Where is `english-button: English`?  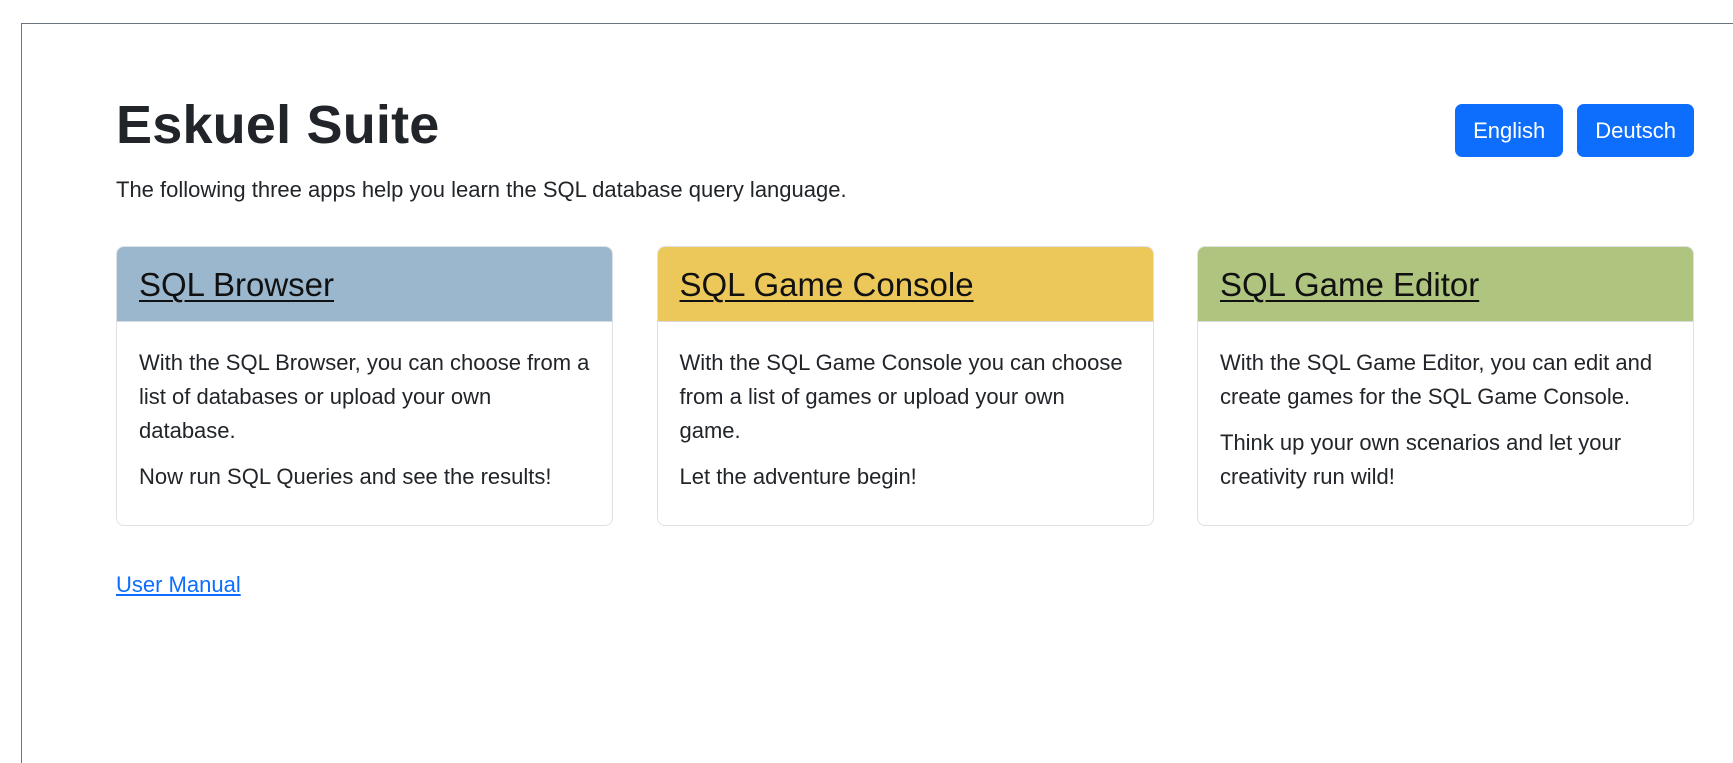 english-button: English is located at coordinates (1509, 130).